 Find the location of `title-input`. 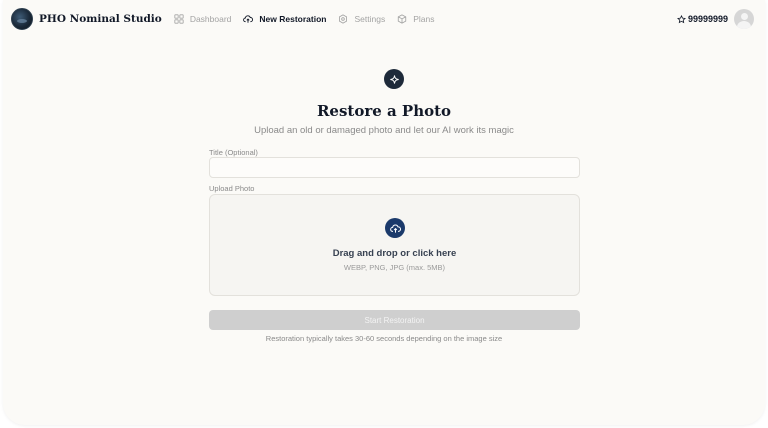

title-input is located at coordinates (394, 167).